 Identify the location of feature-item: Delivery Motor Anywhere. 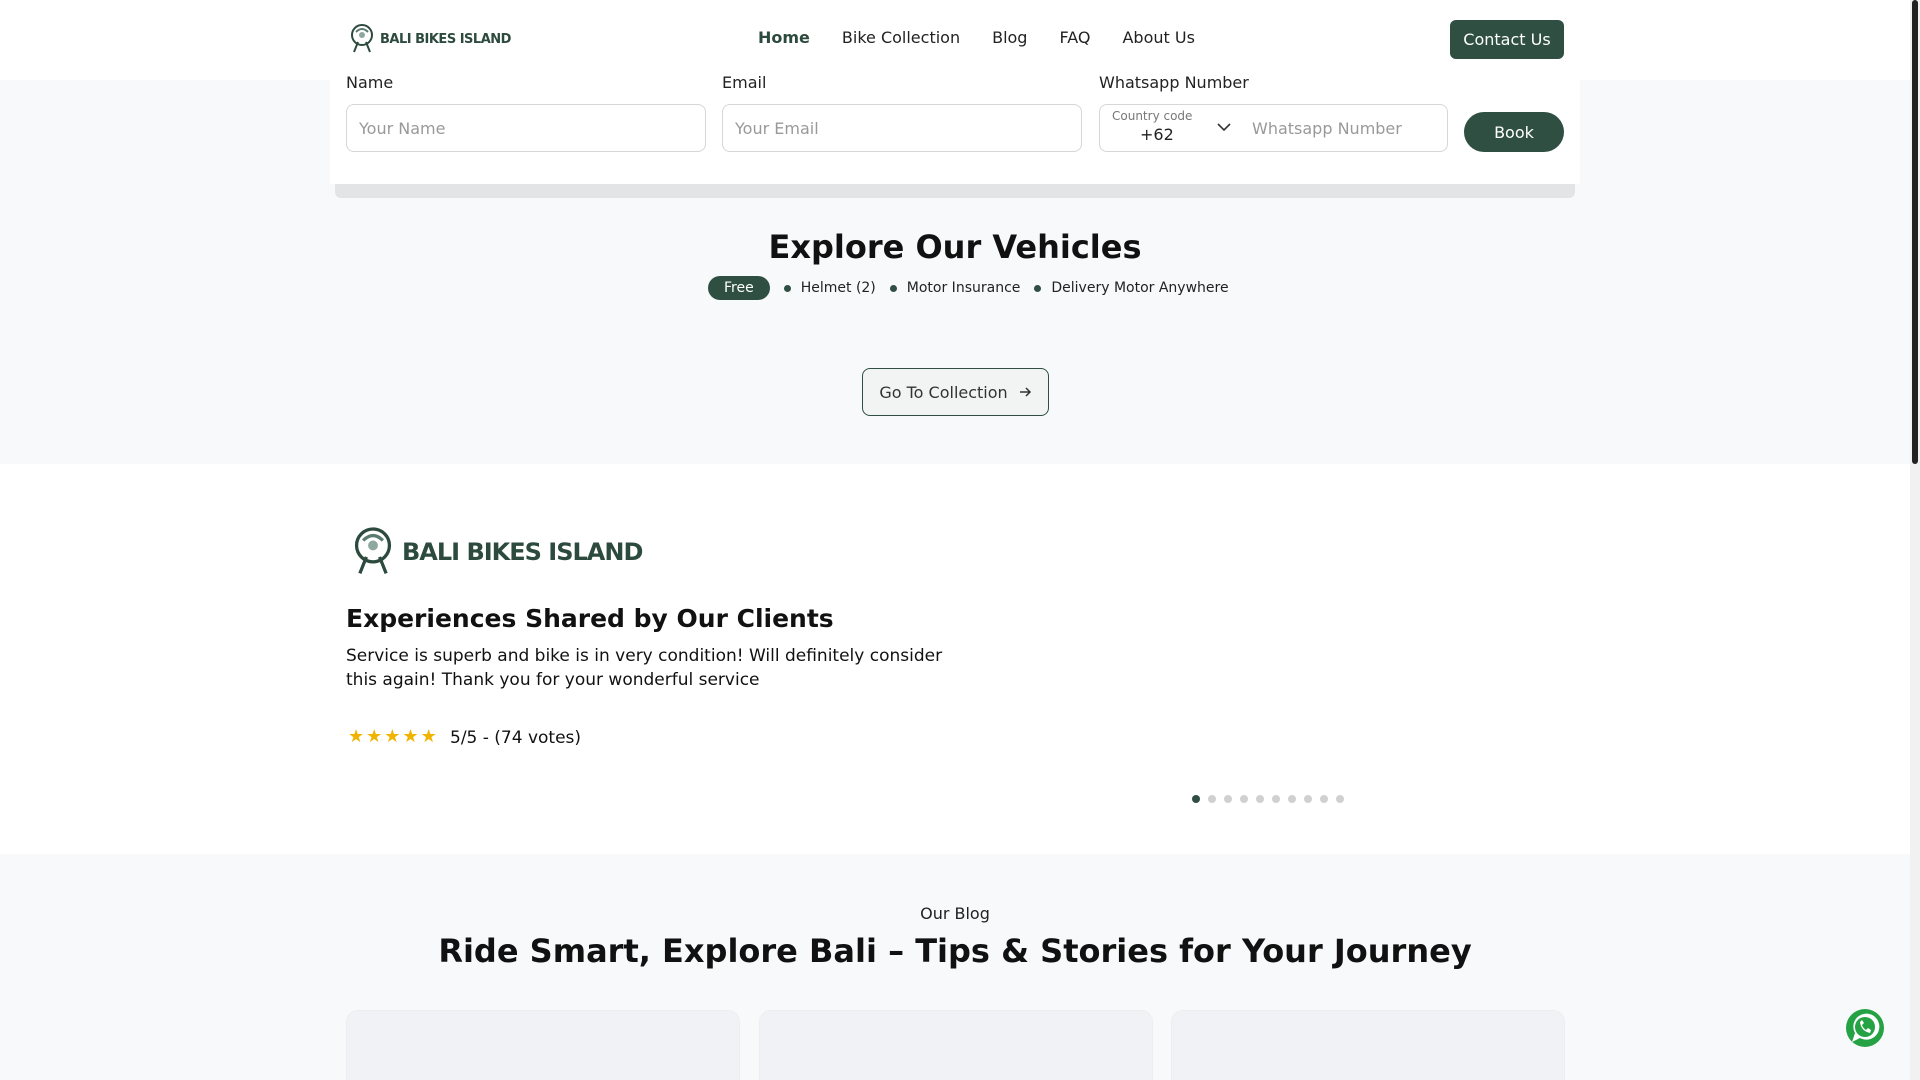
(1140, 288).